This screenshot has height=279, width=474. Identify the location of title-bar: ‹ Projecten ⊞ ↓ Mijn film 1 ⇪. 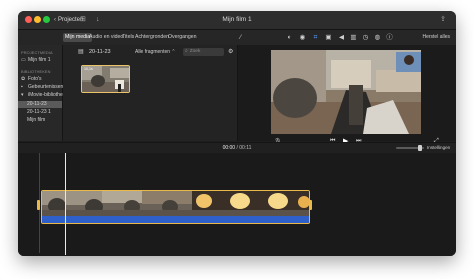
(237, 20).